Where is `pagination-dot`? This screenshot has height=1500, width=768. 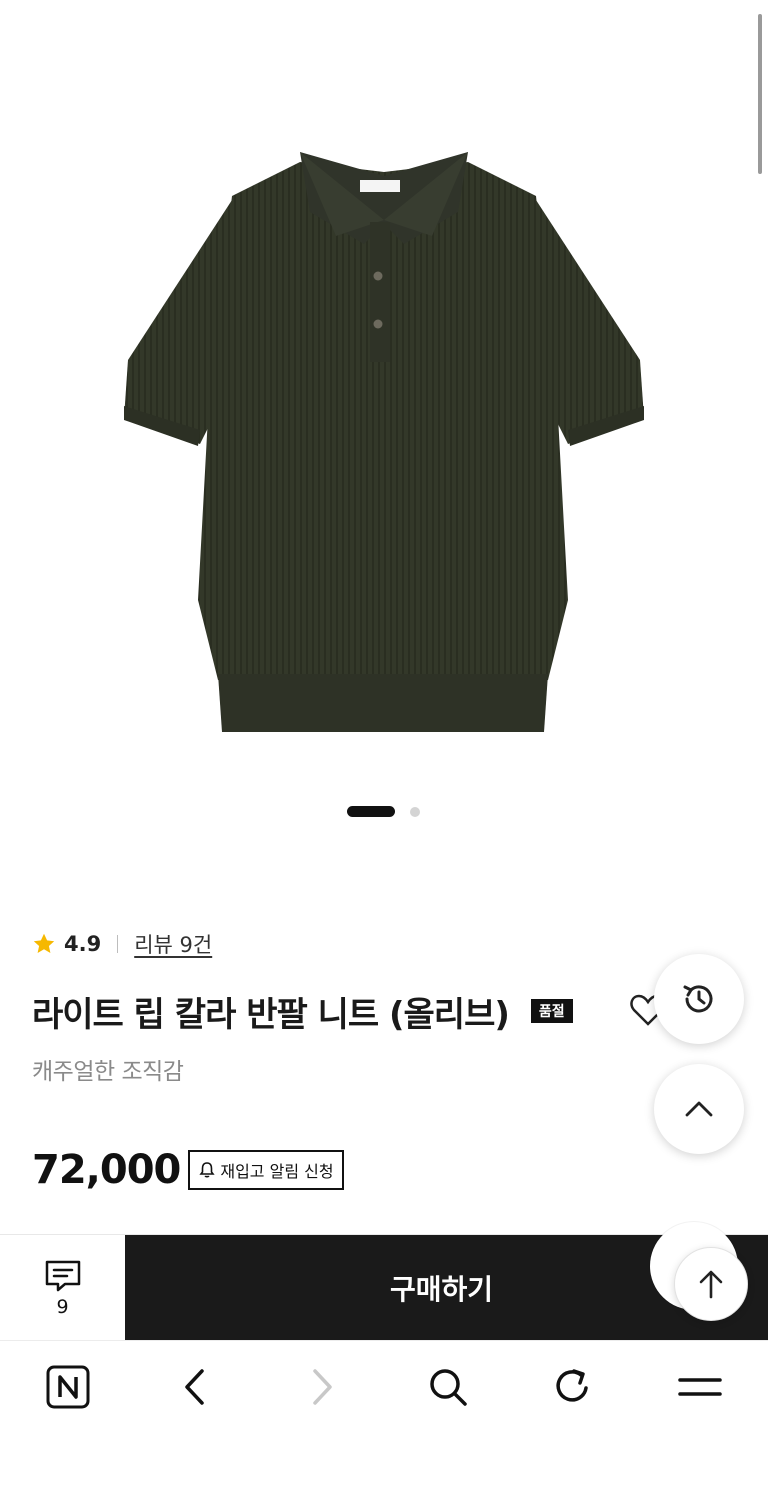
pagination-dot is located at coordinates (415, 812).